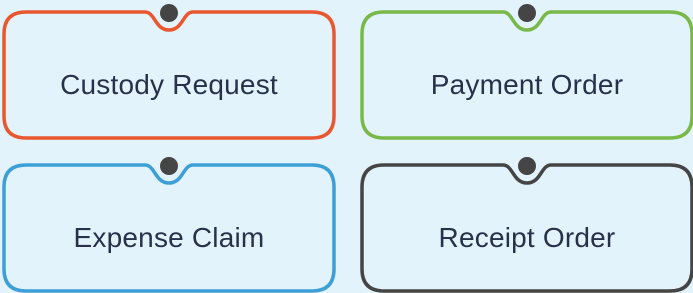 This screenshot has height=293, width=693. I want to click on card-label: Receipt Order, so click(527, 237).